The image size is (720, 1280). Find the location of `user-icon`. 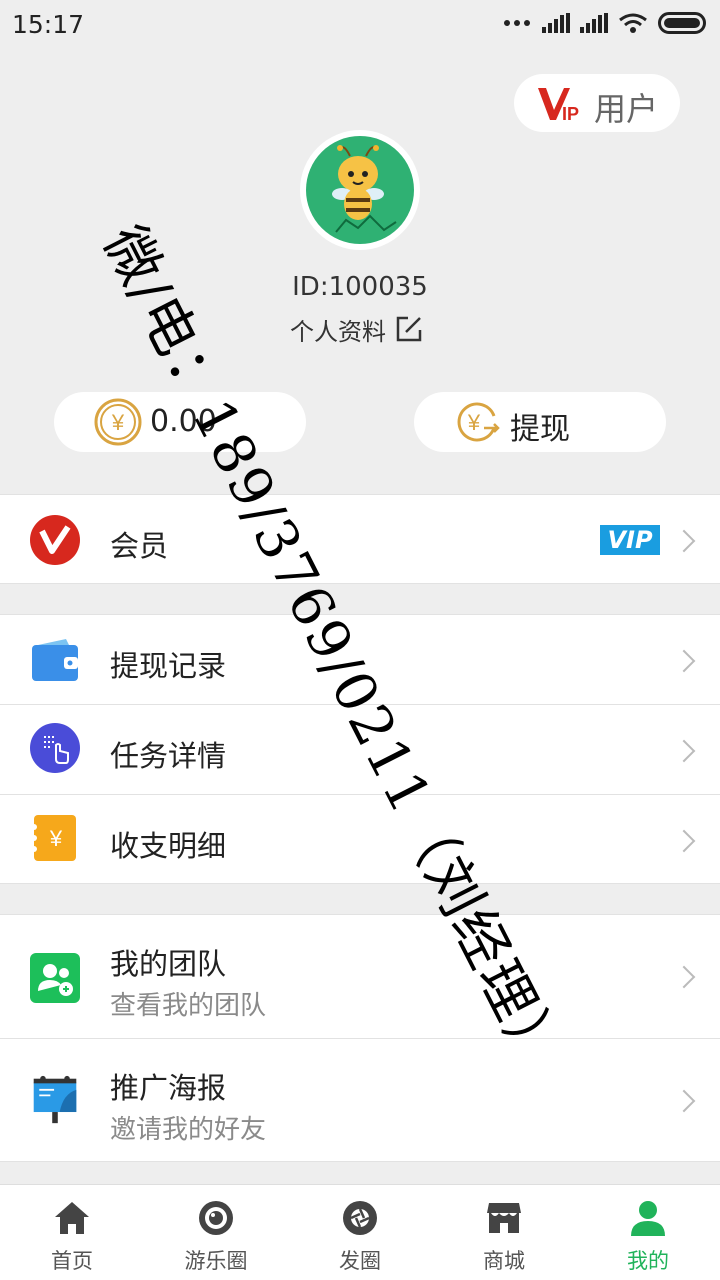

user-icon is located at coordinates (648, 1218).